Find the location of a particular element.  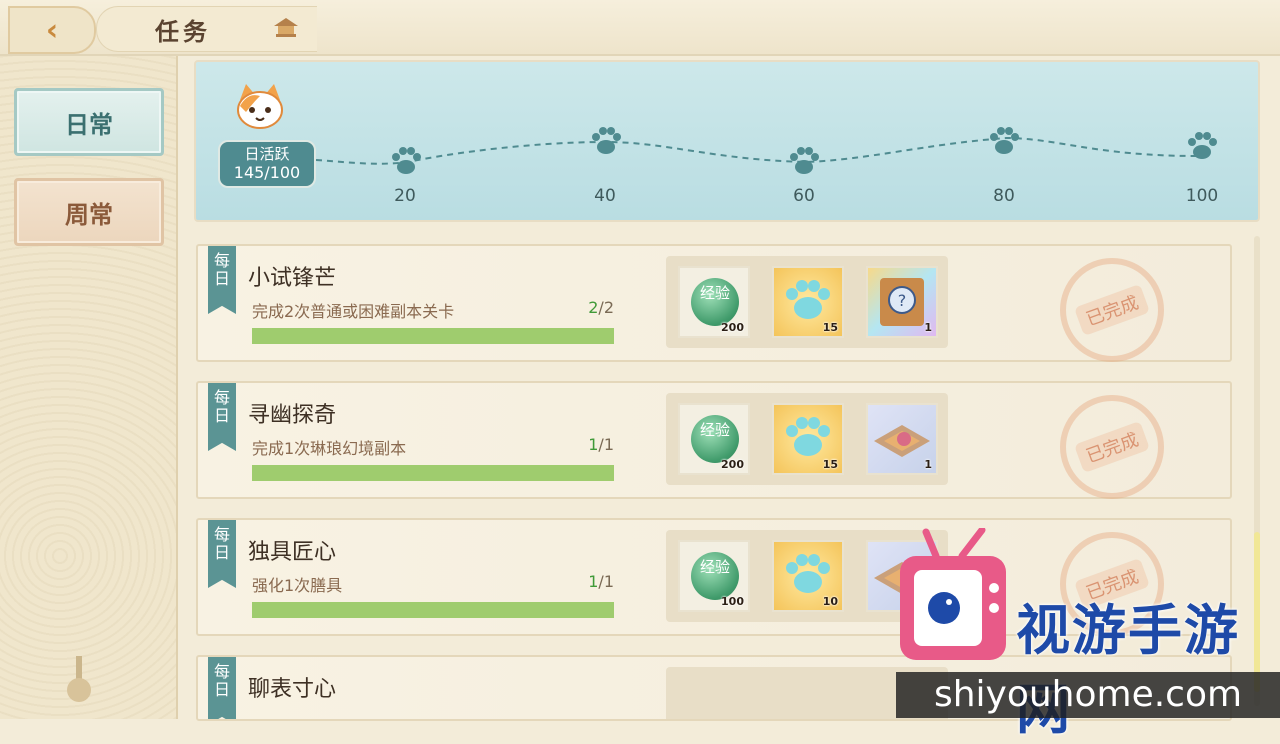

milestone-label: 80 is located at coordinates (1004, 196).